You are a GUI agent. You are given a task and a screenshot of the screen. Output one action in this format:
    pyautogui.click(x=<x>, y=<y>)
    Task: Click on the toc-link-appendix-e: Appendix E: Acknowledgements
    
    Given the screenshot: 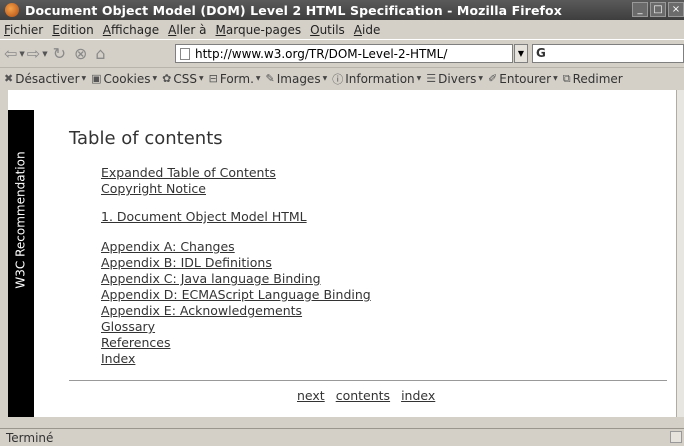 What is the action you would take?
    pyautogui.click(x=201, y=310)
    